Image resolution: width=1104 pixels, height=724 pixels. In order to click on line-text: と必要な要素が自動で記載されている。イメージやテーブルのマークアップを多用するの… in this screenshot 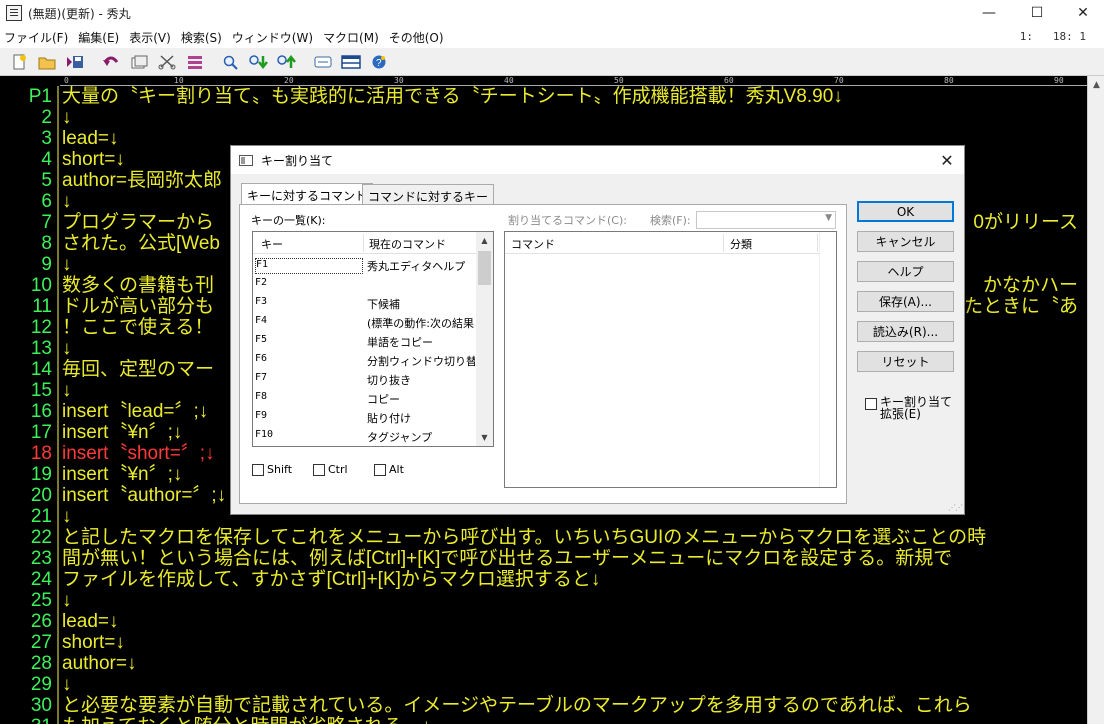, I will do `click(517, 705)`.